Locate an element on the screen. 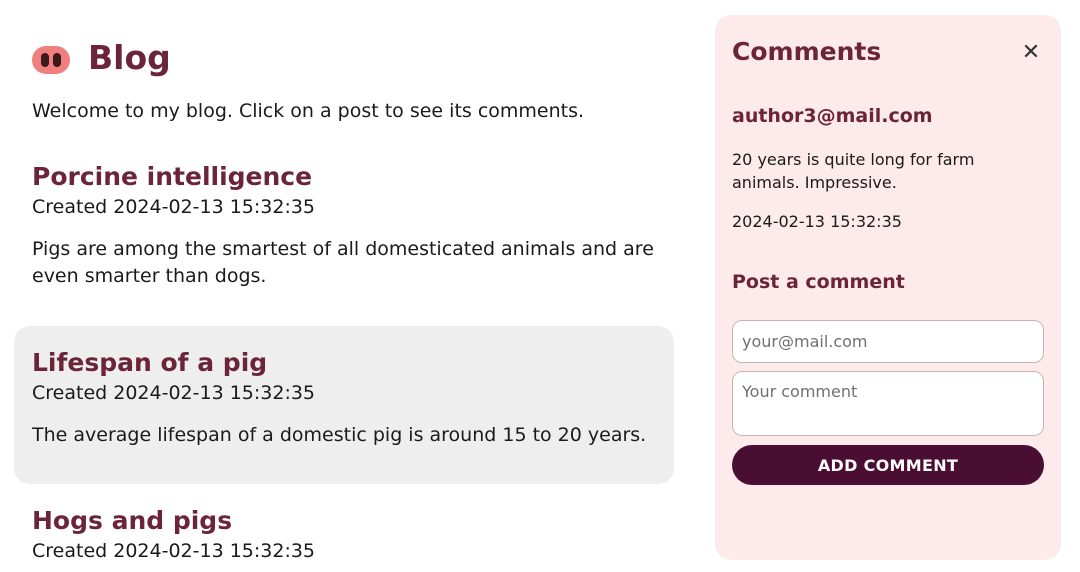 This screenshot has width=1080, height=572. comments-title: Comments is located at coordinates (807, 51).